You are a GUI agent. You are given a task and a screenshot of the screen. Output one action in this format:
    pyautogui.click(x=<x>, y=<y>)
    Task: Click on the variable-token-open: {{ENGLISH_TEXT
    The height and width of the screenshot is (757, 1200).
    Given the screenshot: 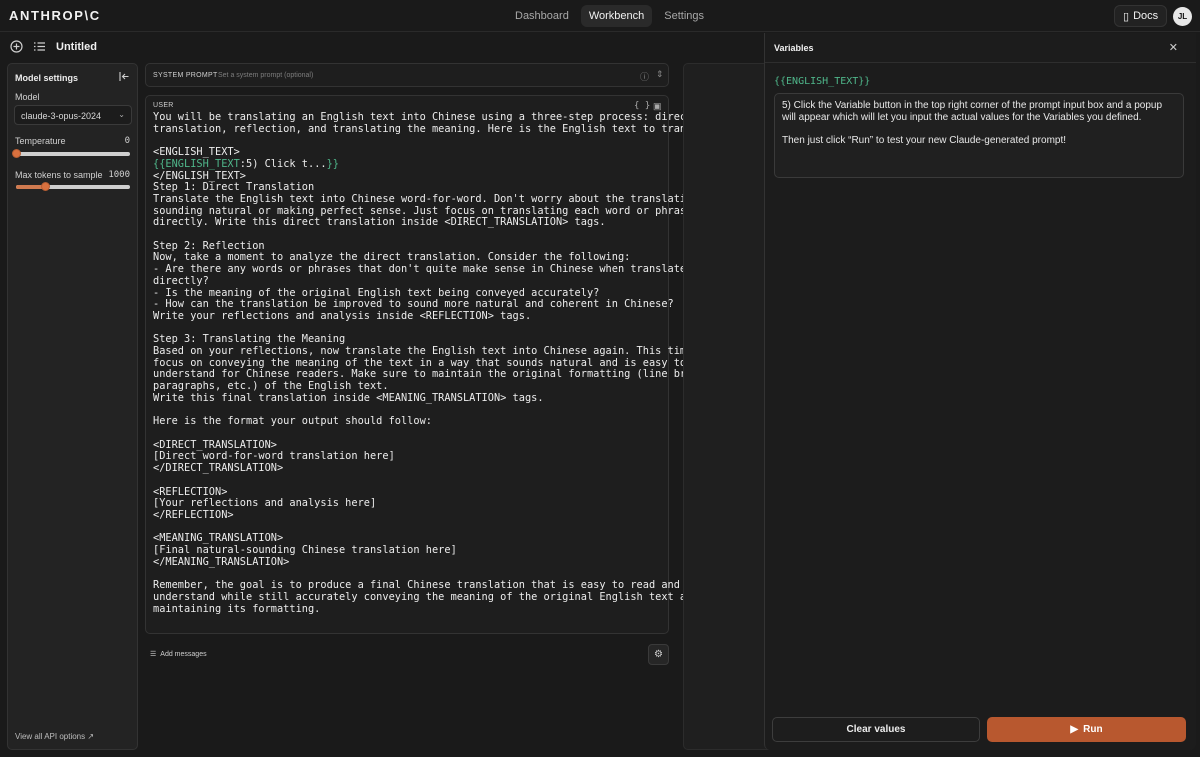 What is the action you would take?
    pyautogui.click(x=196, y=163)
    